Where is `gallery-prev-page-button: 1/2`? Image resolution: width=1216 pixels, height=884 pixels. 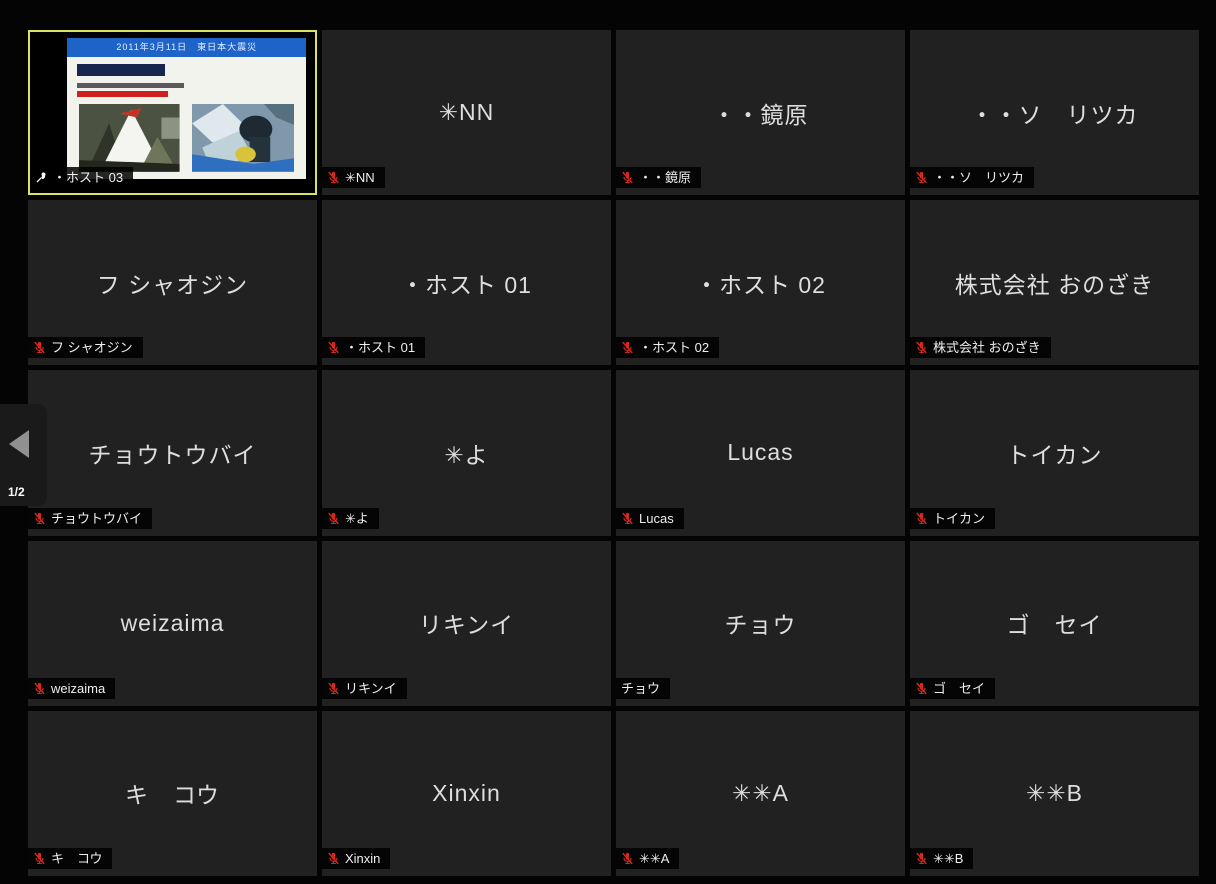 gallery-prev-page-button: 1/2 is located at coordinates (23, 455).